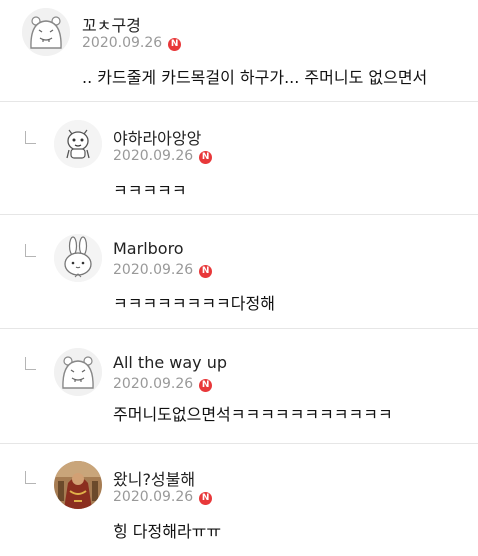 Image resolution: width=478 pixels, height=556 pixels. I want to click on comment-text: ㅋㅋㅋㅋㅋㅋㅋㅋ다정해, so click(194, 303).